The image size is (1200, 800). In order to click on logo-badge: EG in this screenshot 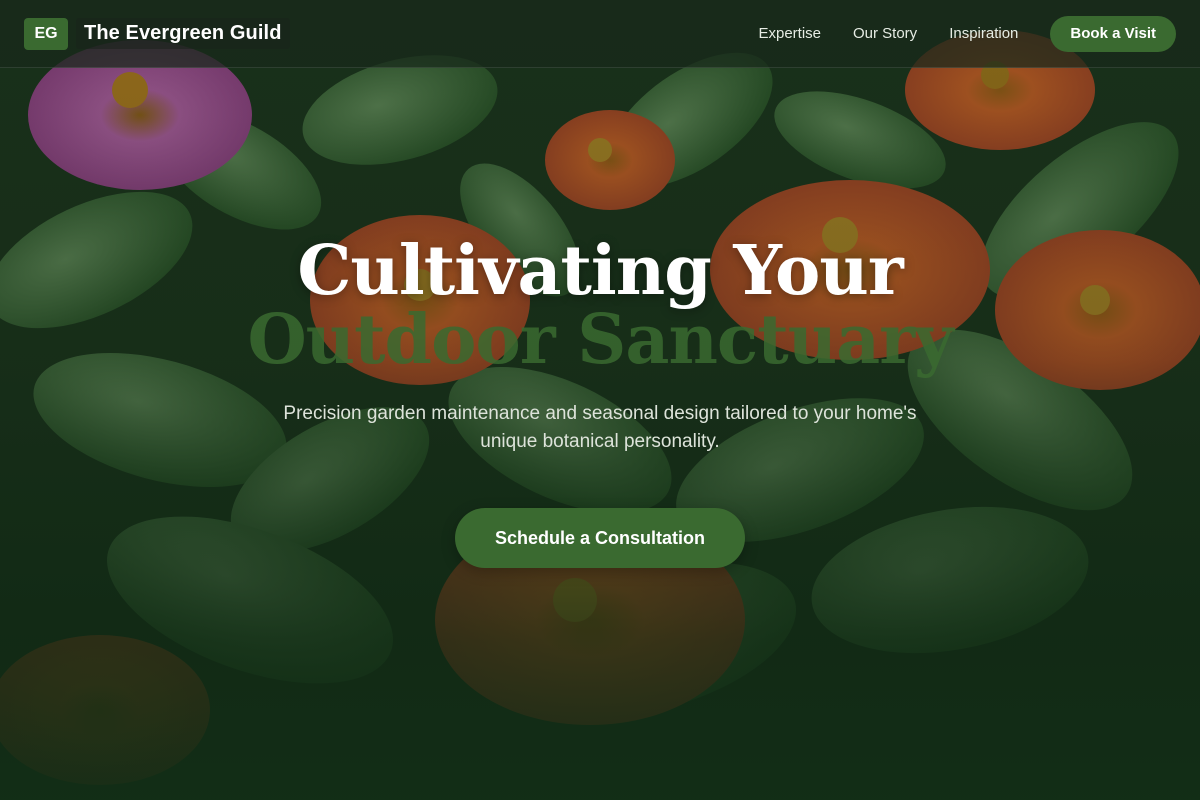, I will do `click(46, 33)`.